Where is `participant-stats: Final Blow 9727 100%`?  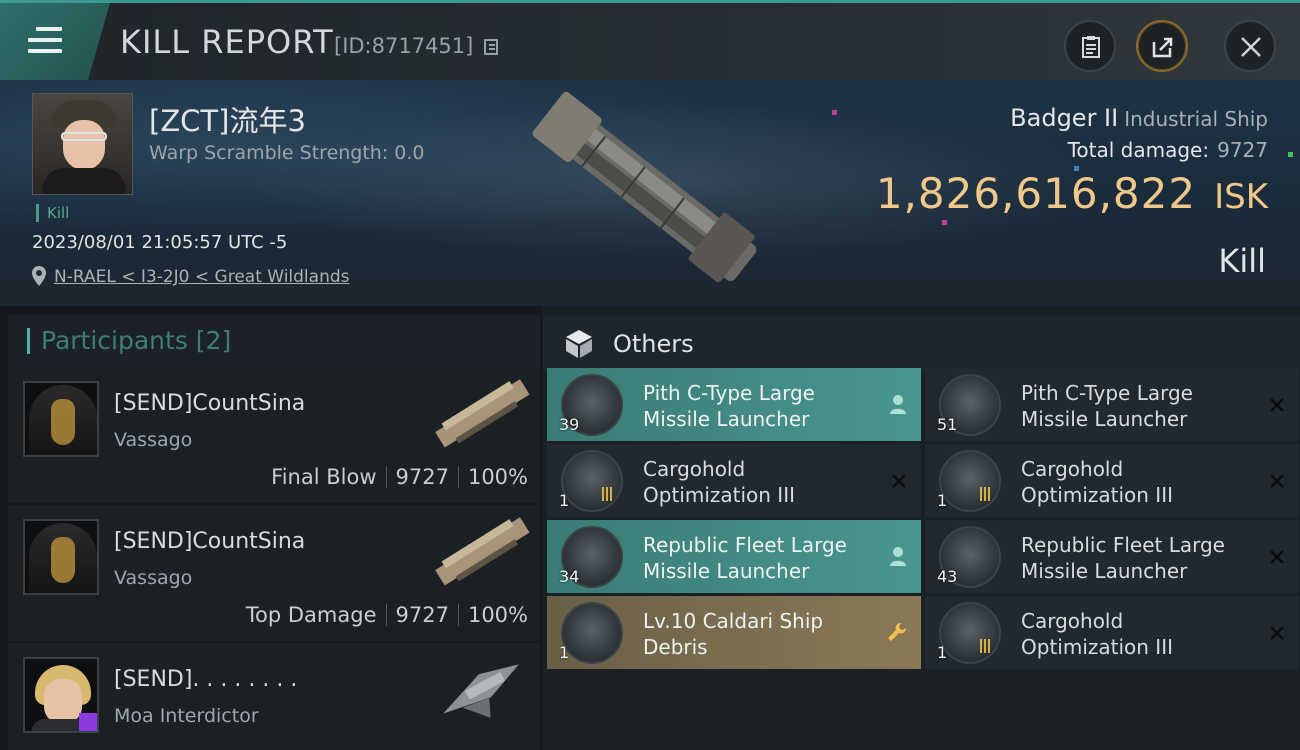
participant-stats: Final Blow 9727 100% is located at coordinates (399, 477).